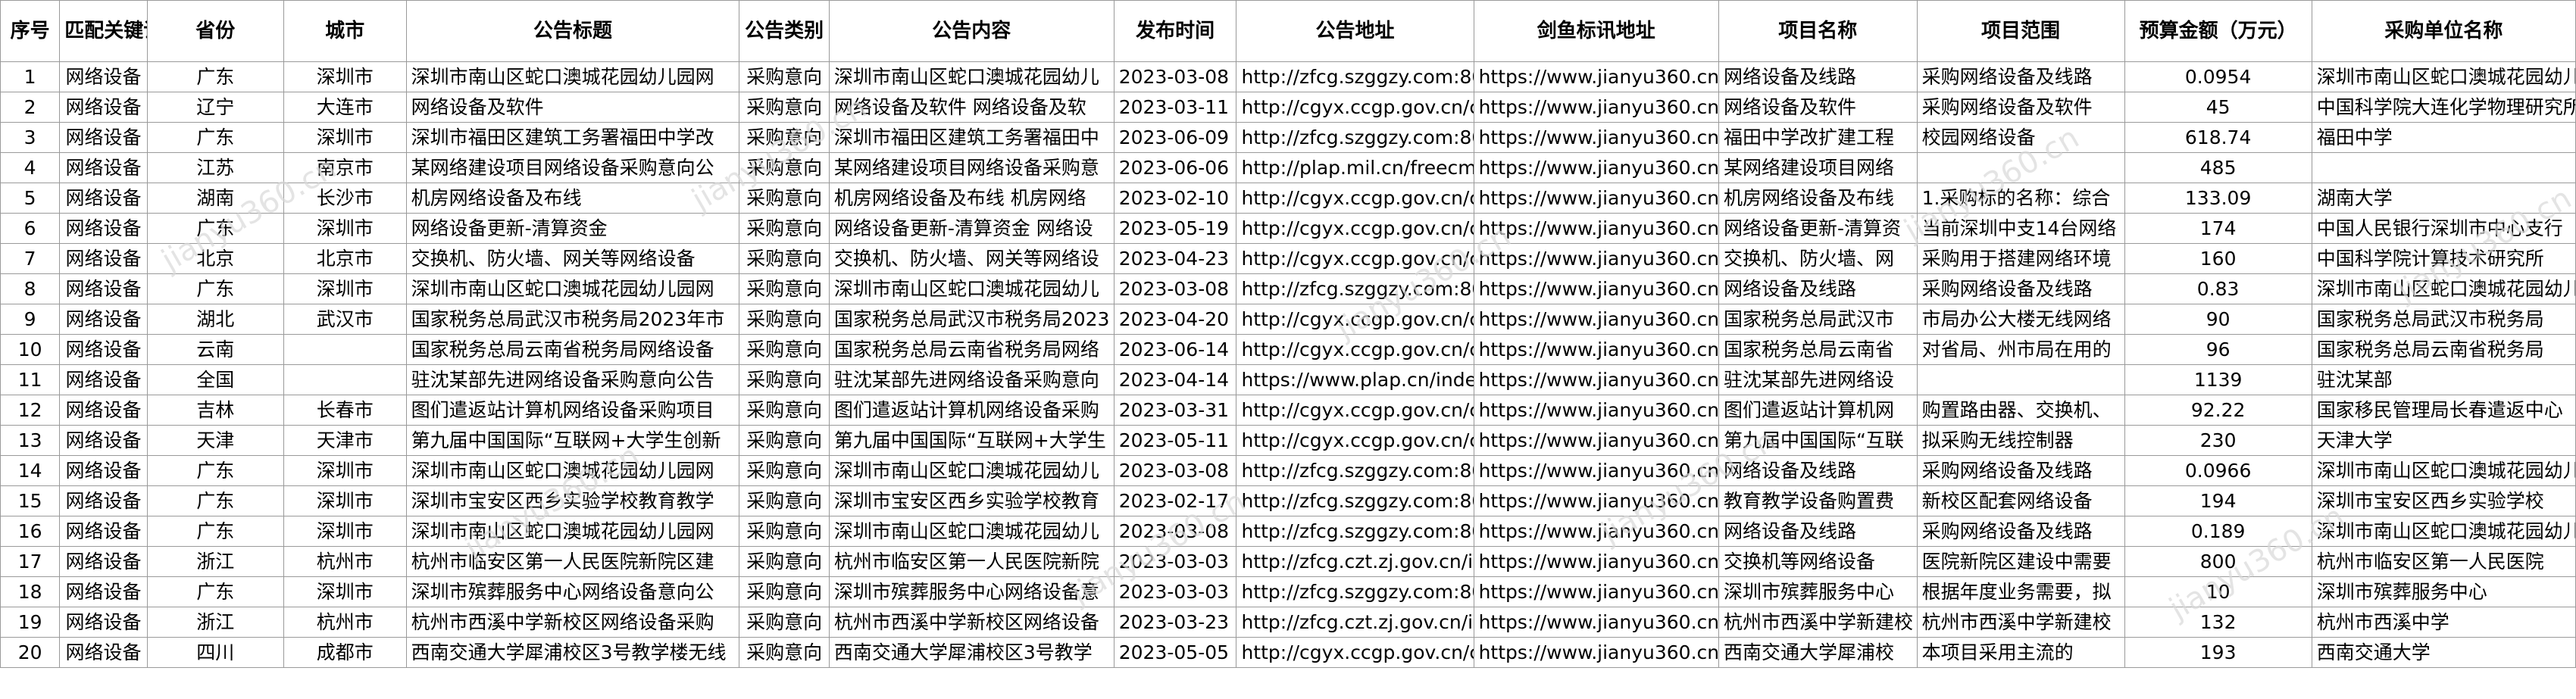 The height and width of the screenshot is (699, 2576). What do you see at coordinates (971, 591) in the screenshot?
I see `table-cell: 深圳市殡葬服务中心网络设备意` at bounding box center [971, 591].